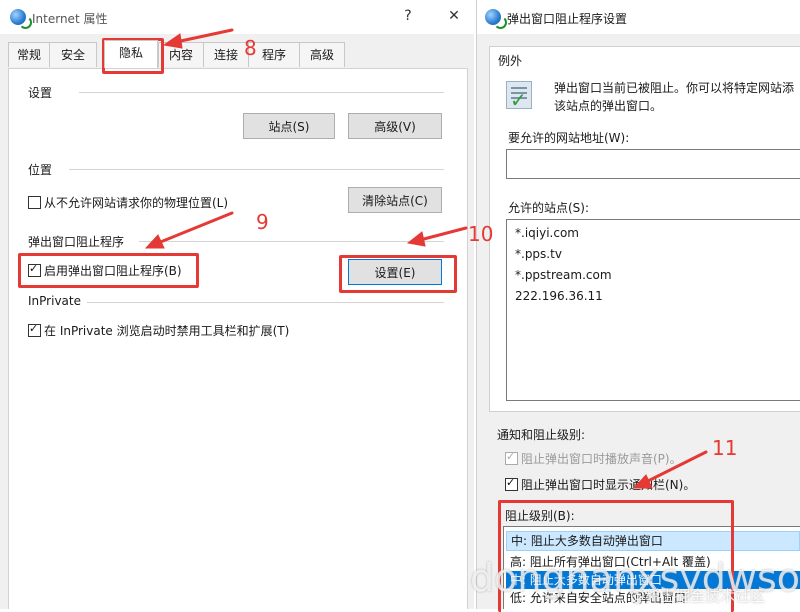 This screenshot has height=612, width=800. I want to click on popup-settings-titlebar: 弹出窗口阻止程序设置, so click(638, 17).